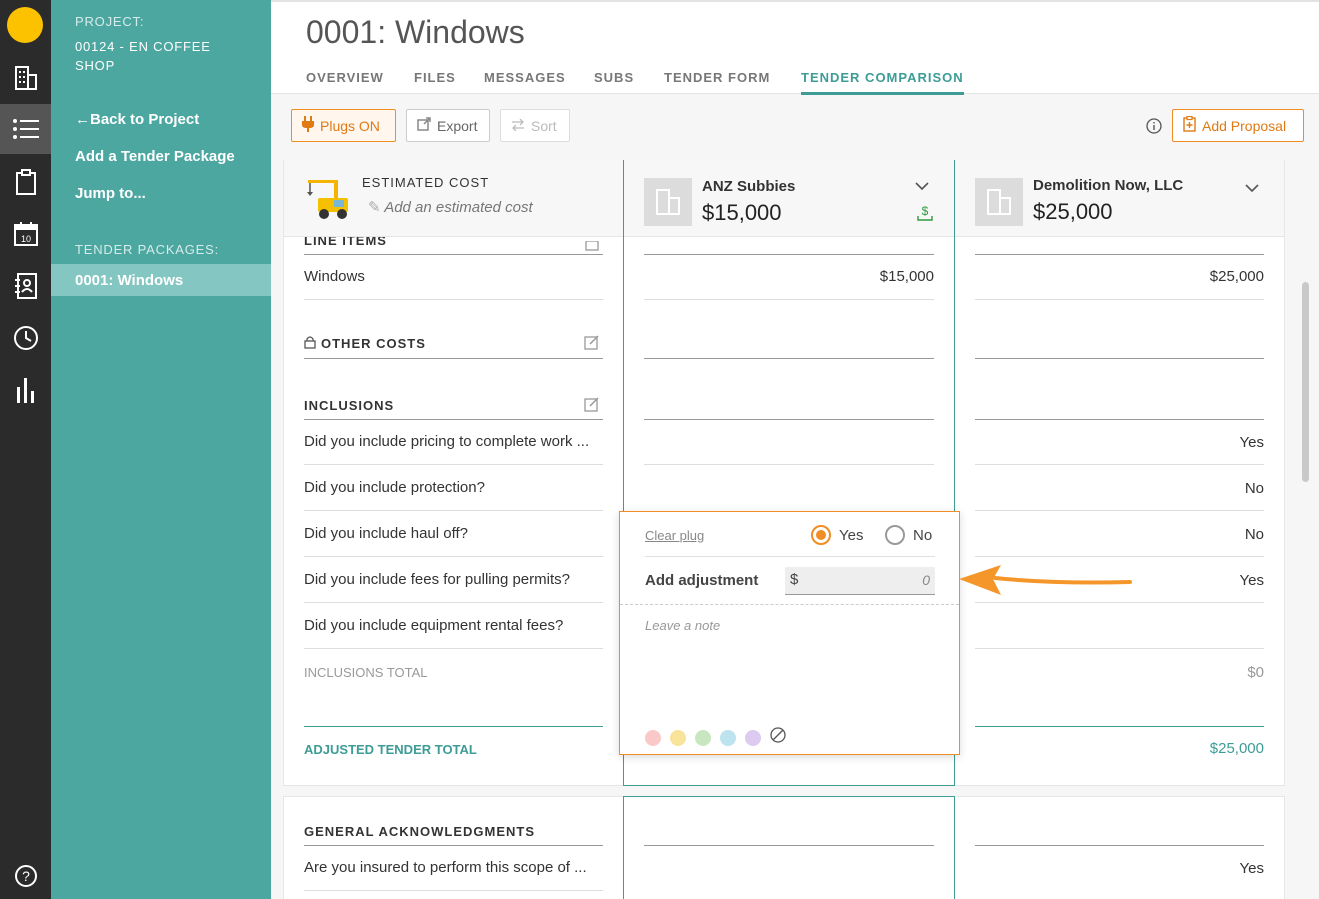 This screenshot has width=1319, height=899. I want to click on tab-subs: SUBS, so click(614, 81).